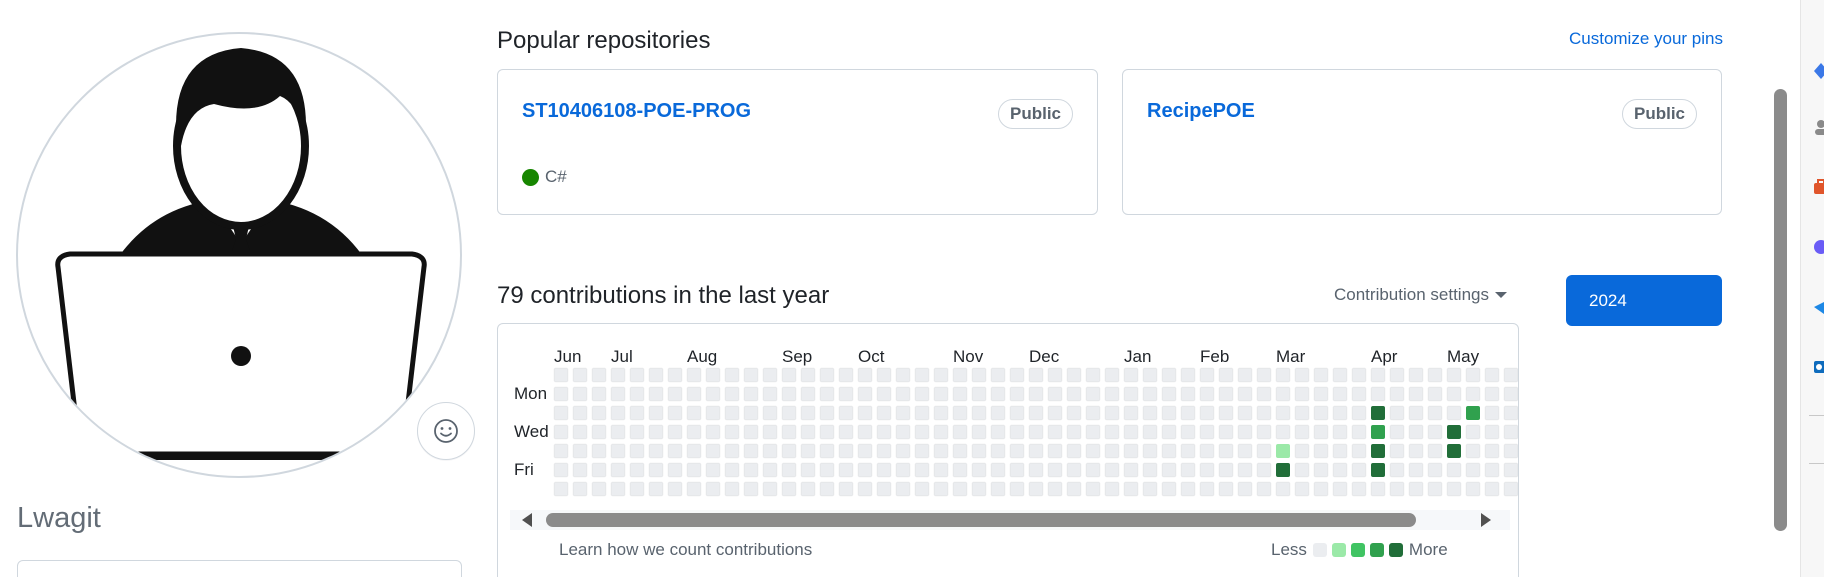  What do you see at coordinates (1818, 367) in the screenshot?
I see `outlook-icon` at bounding box center [1818, 367].